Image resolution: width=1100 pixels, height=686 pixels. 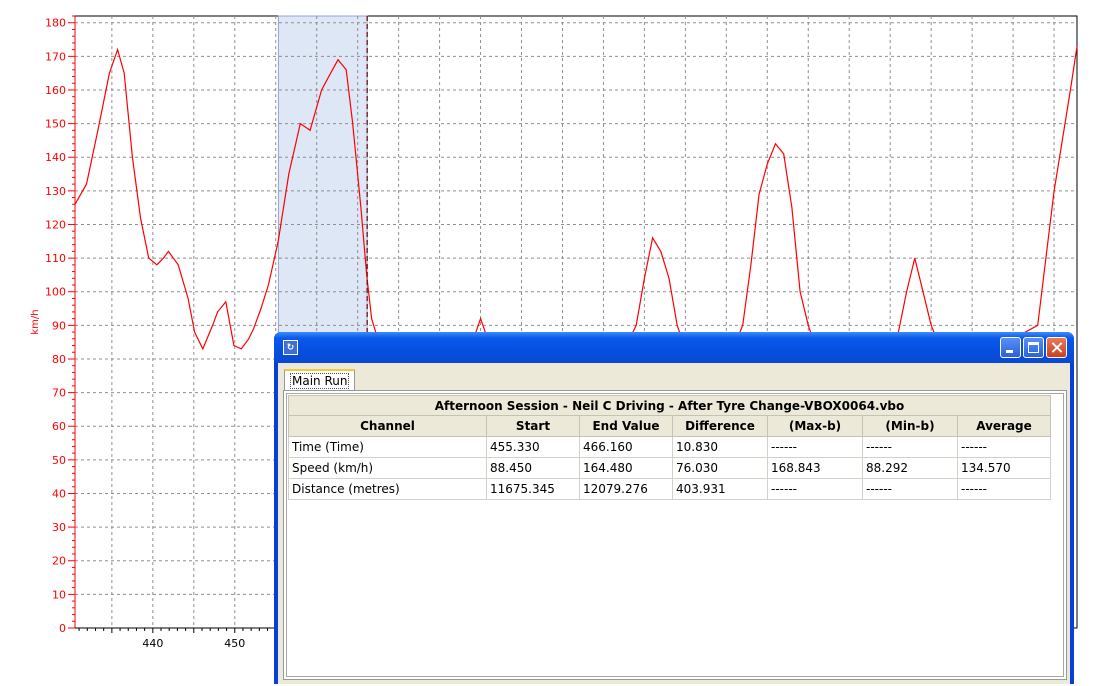 What do you see at coordinates (720, 489) in the screenshot?
I see `table-cell: 403.931` at bounding box center [720, 489].